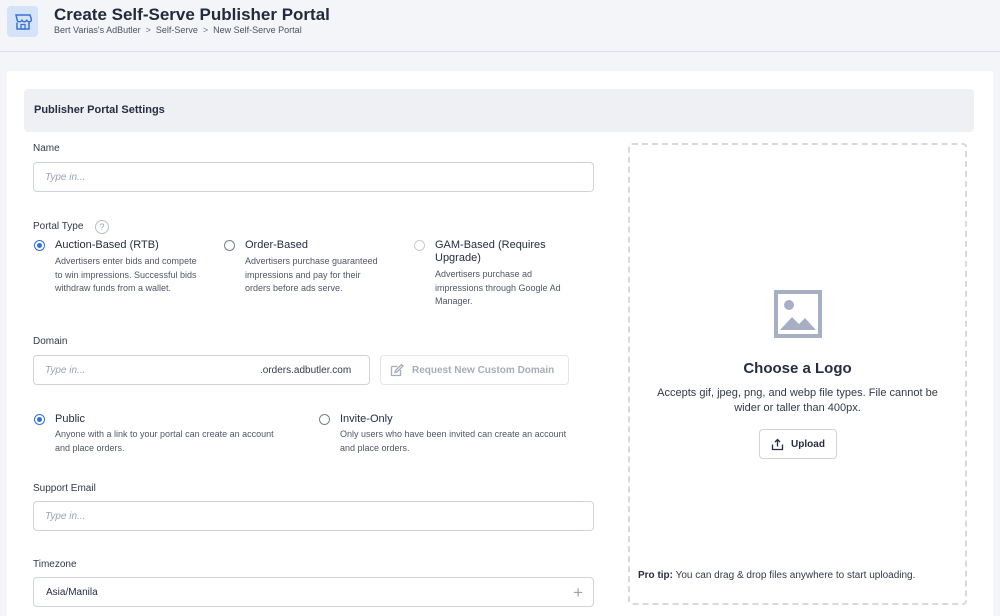 This screenshot has width=1000, height=616. Describe the element at coordinates (578, 592) in the screenshot. I see `plus-icon: +` at that location.